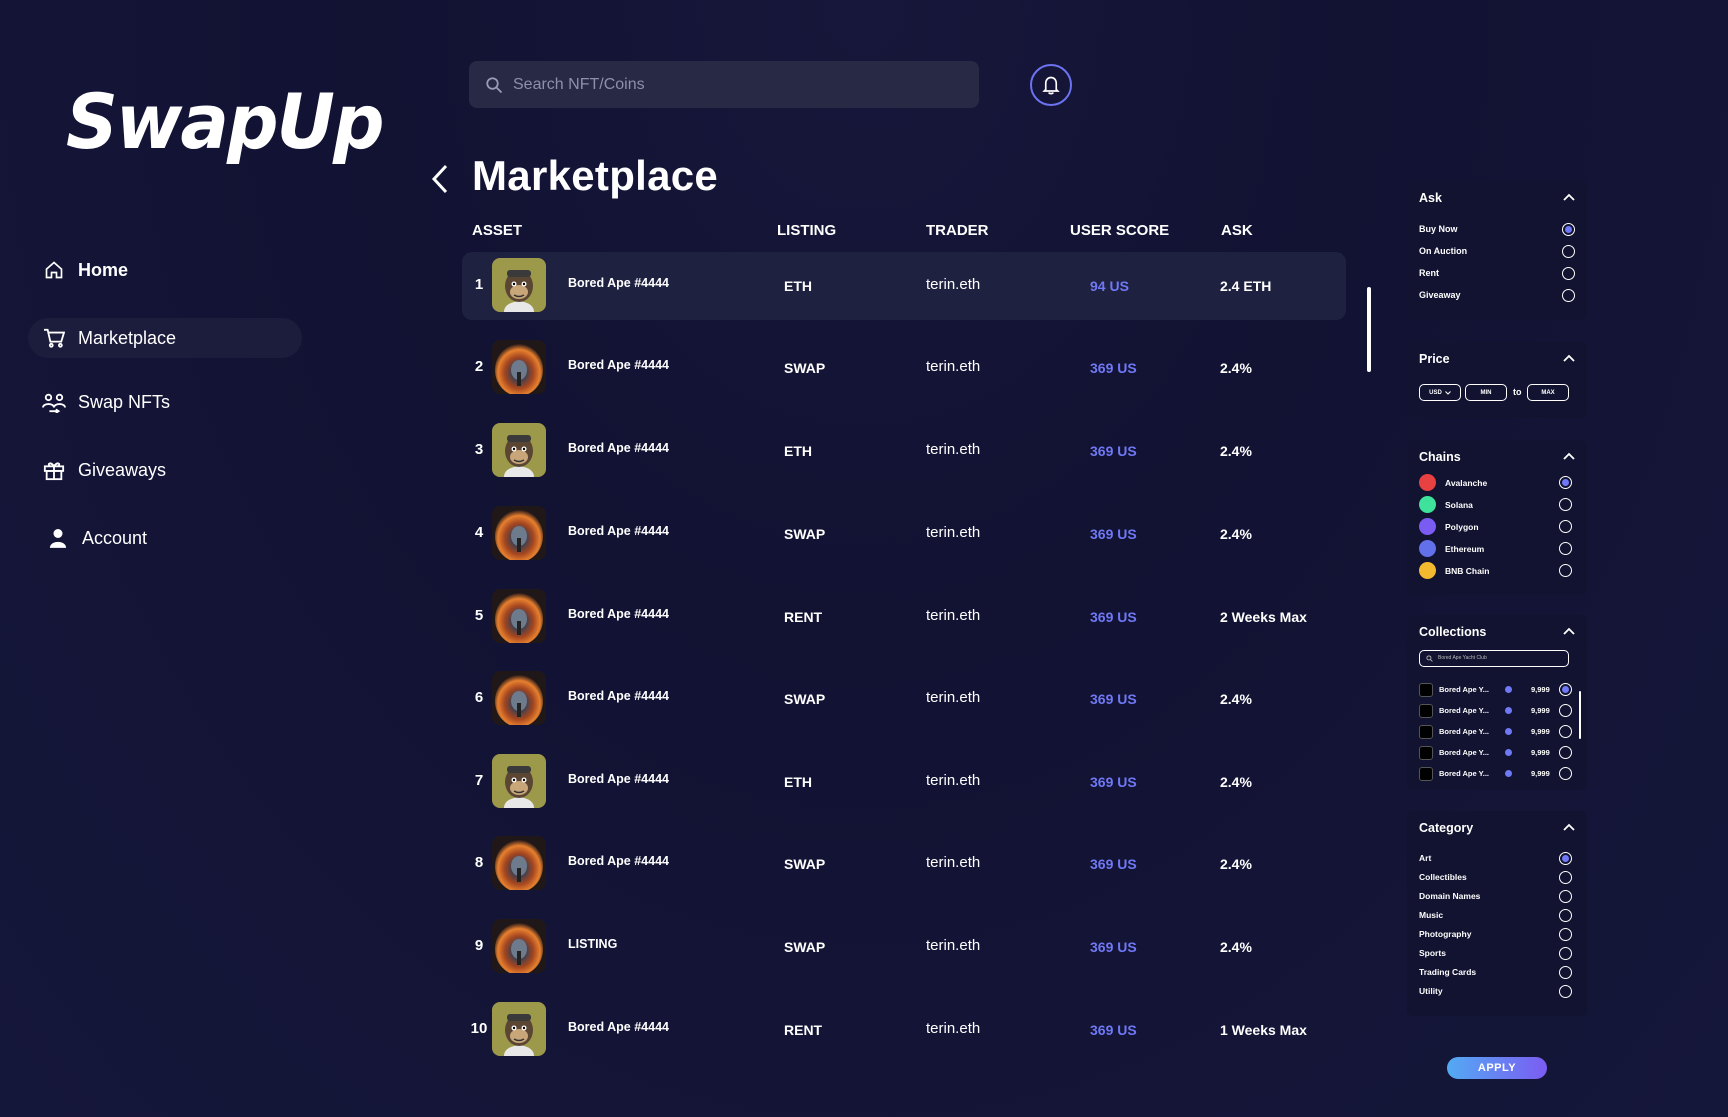 Image resolution: width=1728 pixels, height=1117 pixels. Describe the element at coordinates (1427, 570) in the screenshot. I see `chain-bnb-chain-icon` at that location.